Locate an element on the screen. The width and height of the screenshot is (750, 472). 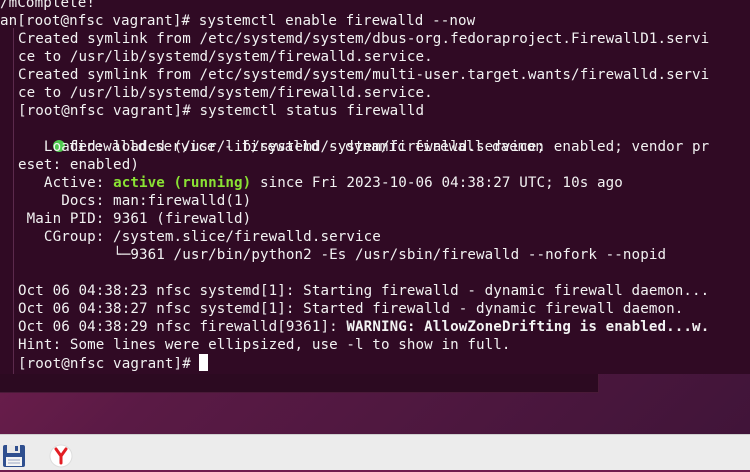
shell-prompt: [root@nfsc vagrant]# is located at coordinates (109, 364).